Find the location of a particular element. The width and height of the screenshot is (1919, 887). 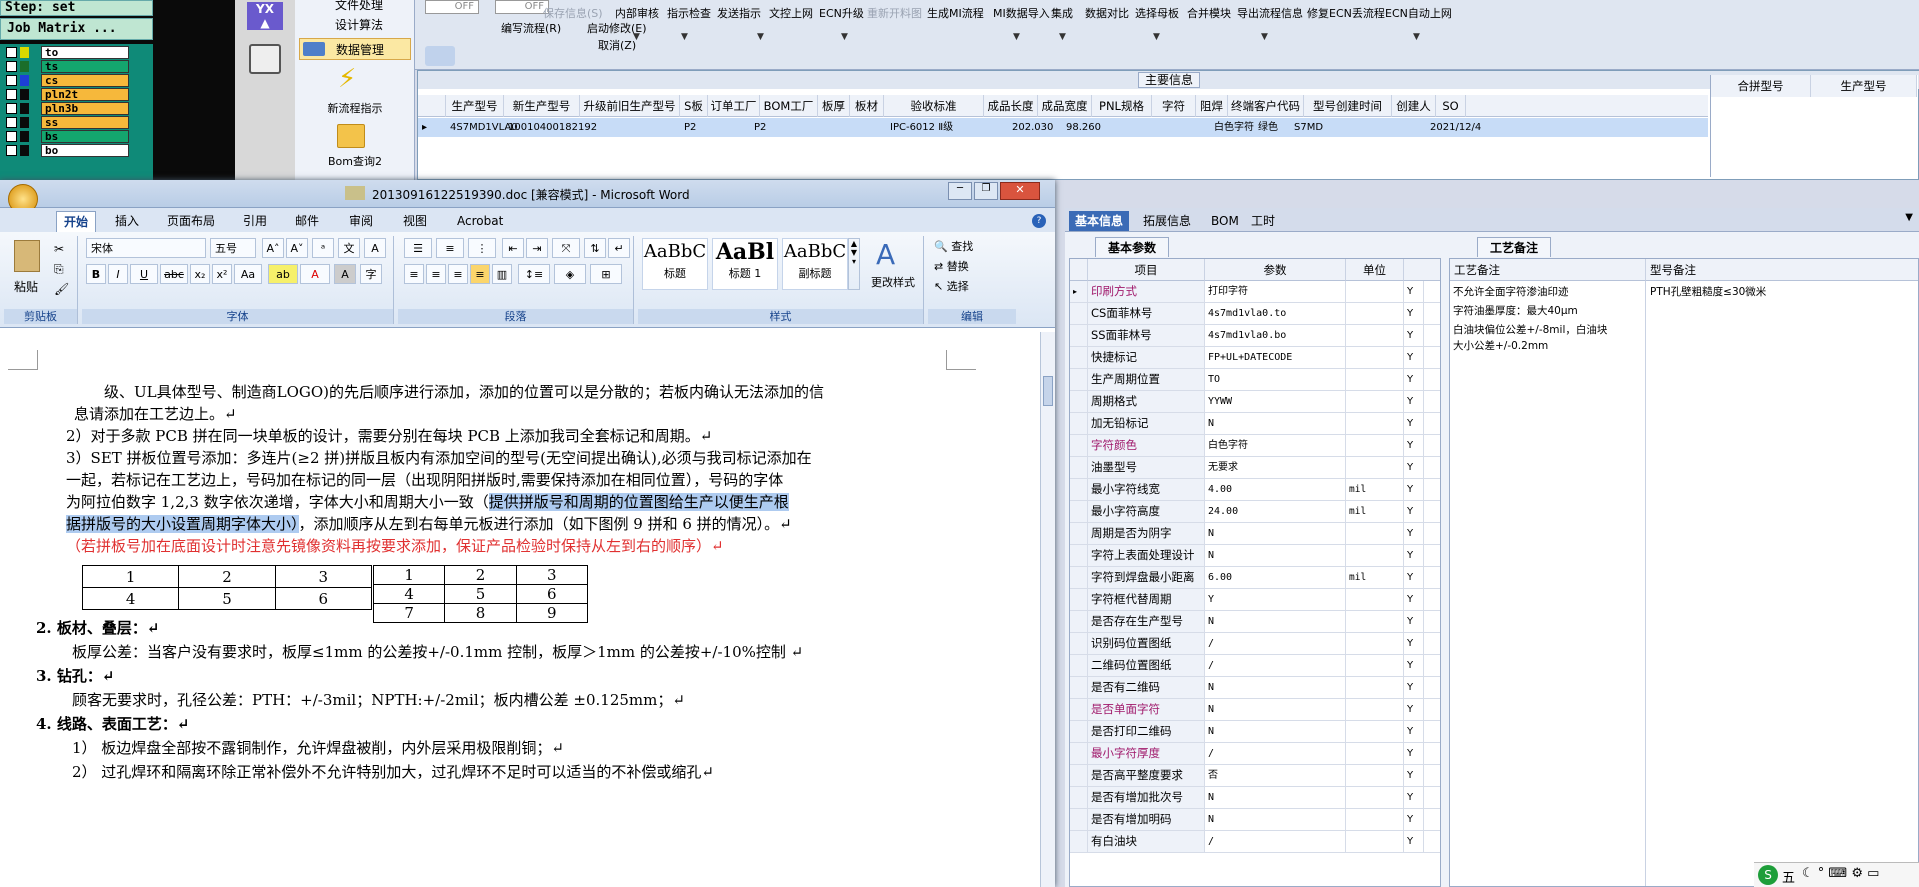

edit-flow-button: 编写流程(R) is located at coordinates (531, 28).